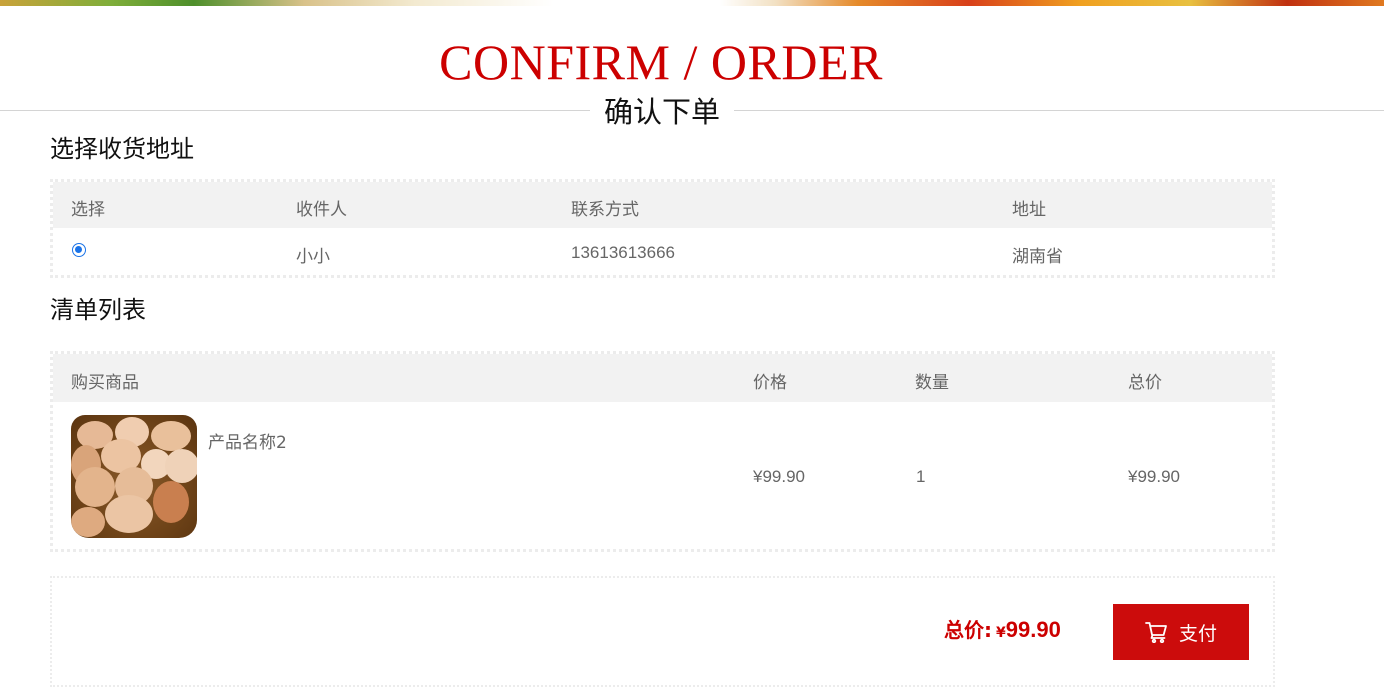  Describe the element at coordinates (662, 378) in the screenshot. I see `order-table-header: 购买商品 价格 数量 总价` at that location.